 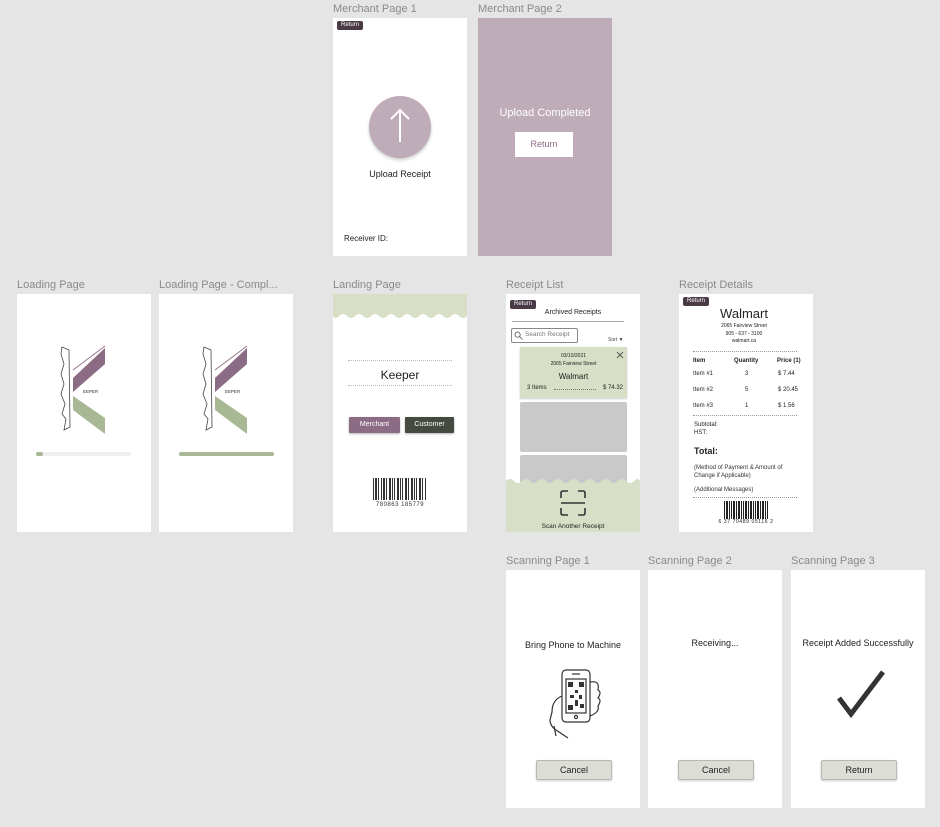 What do you see at coordinates (620, 355) in the screenshot?
I see `close-icon` at bounding box center [620, 355].